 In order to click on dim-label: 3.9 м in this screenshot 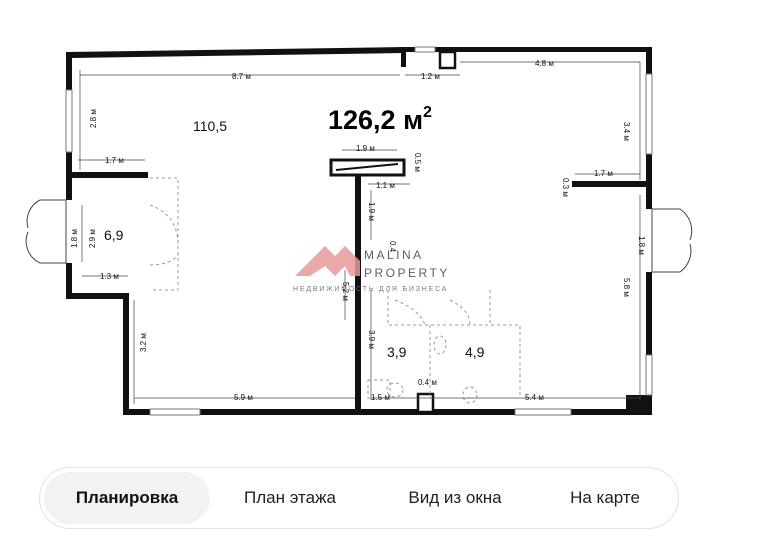, I will do `click(371, 339)`.